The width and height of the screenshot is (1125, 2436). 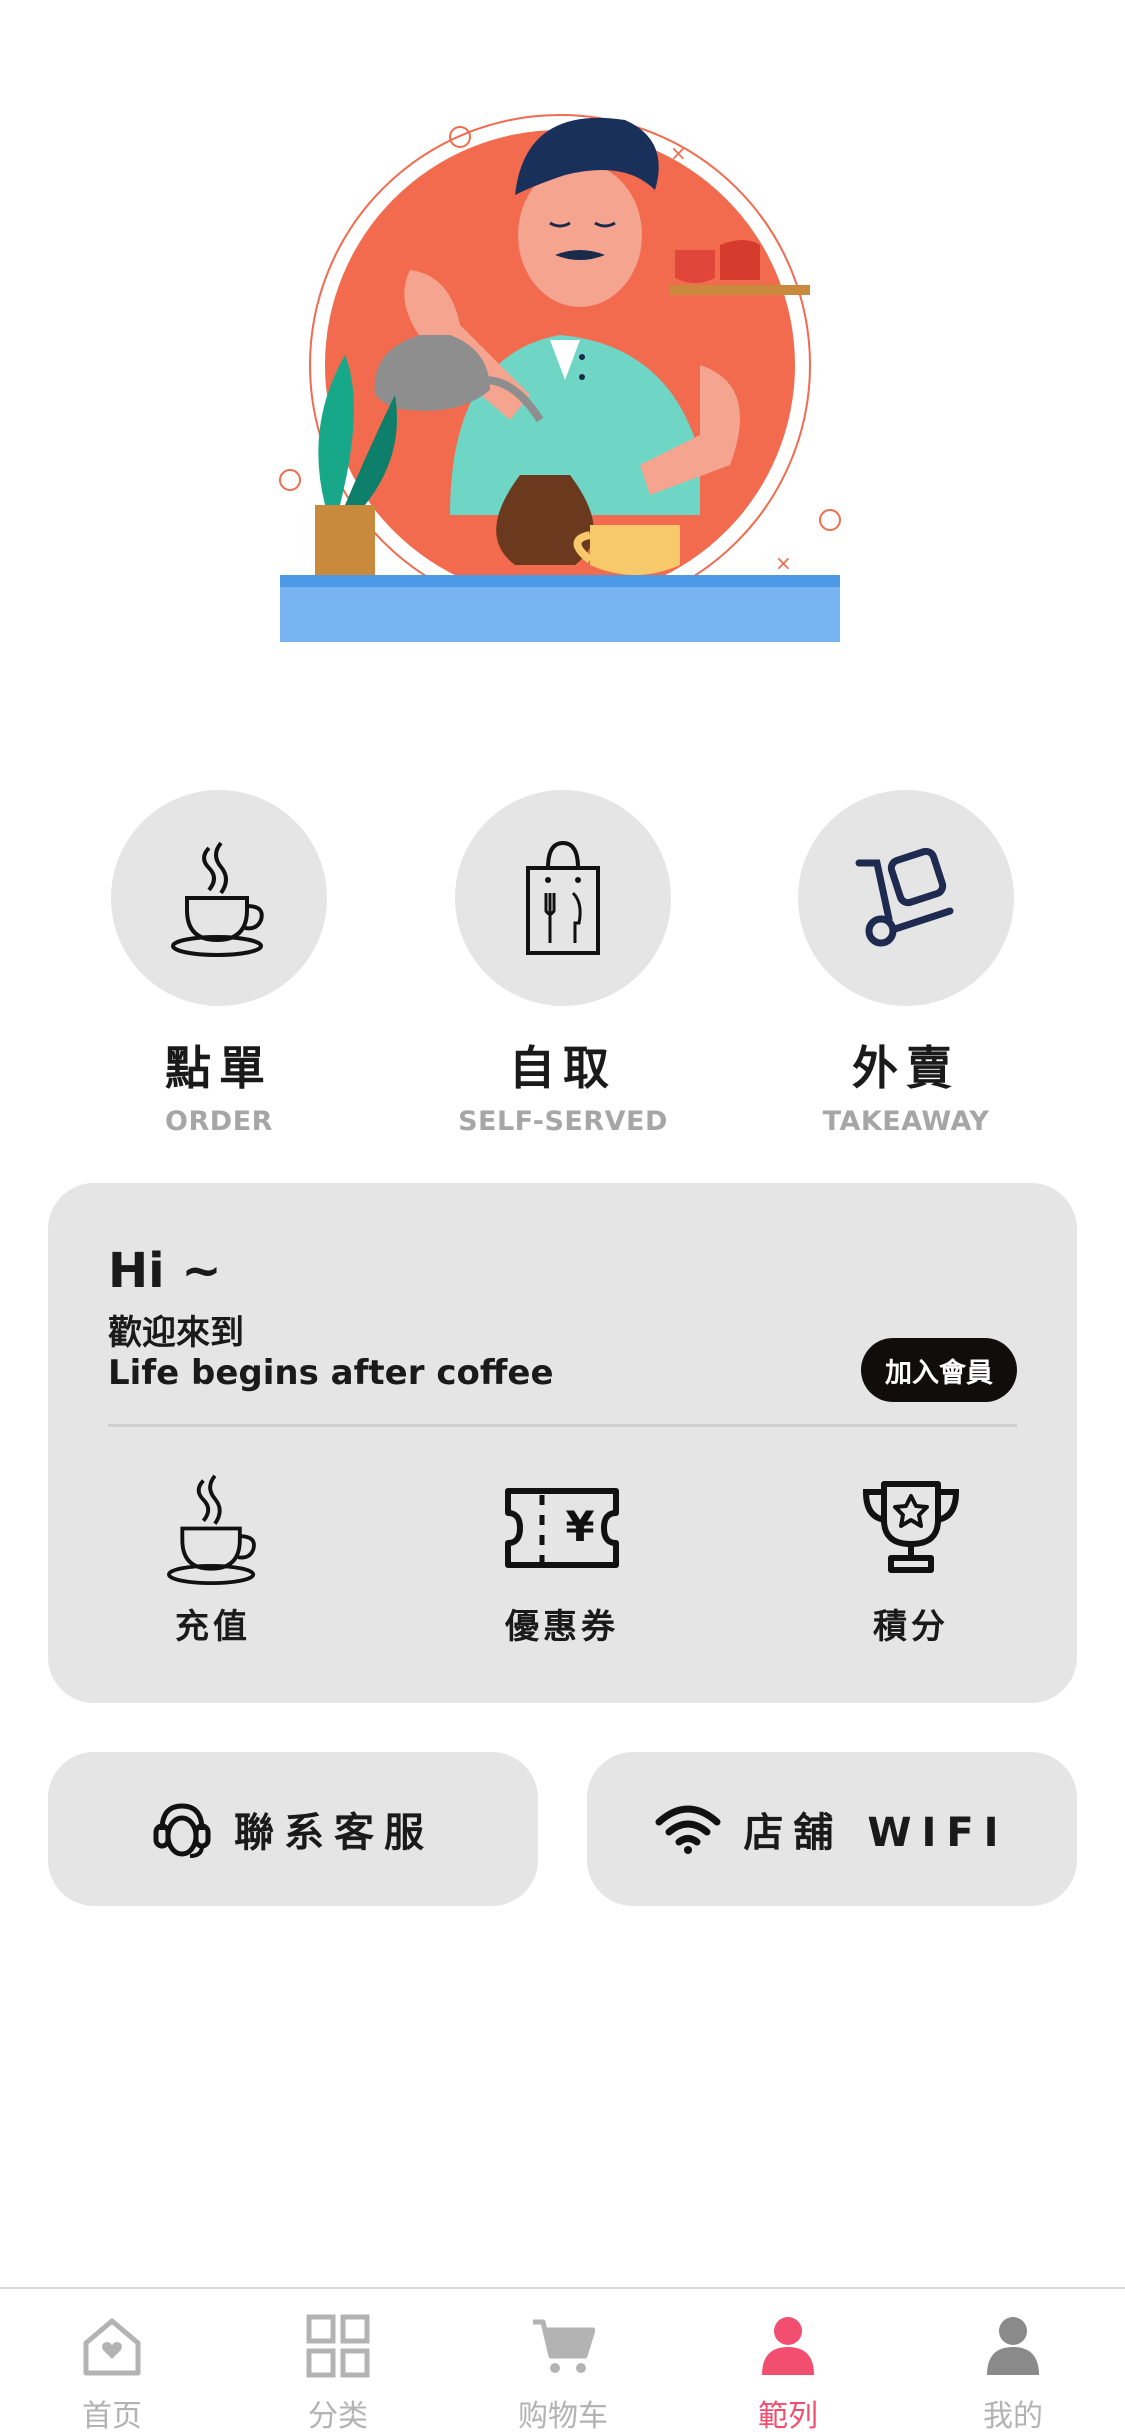 I want to click on cart-icon, so click(x=564, y=2346).